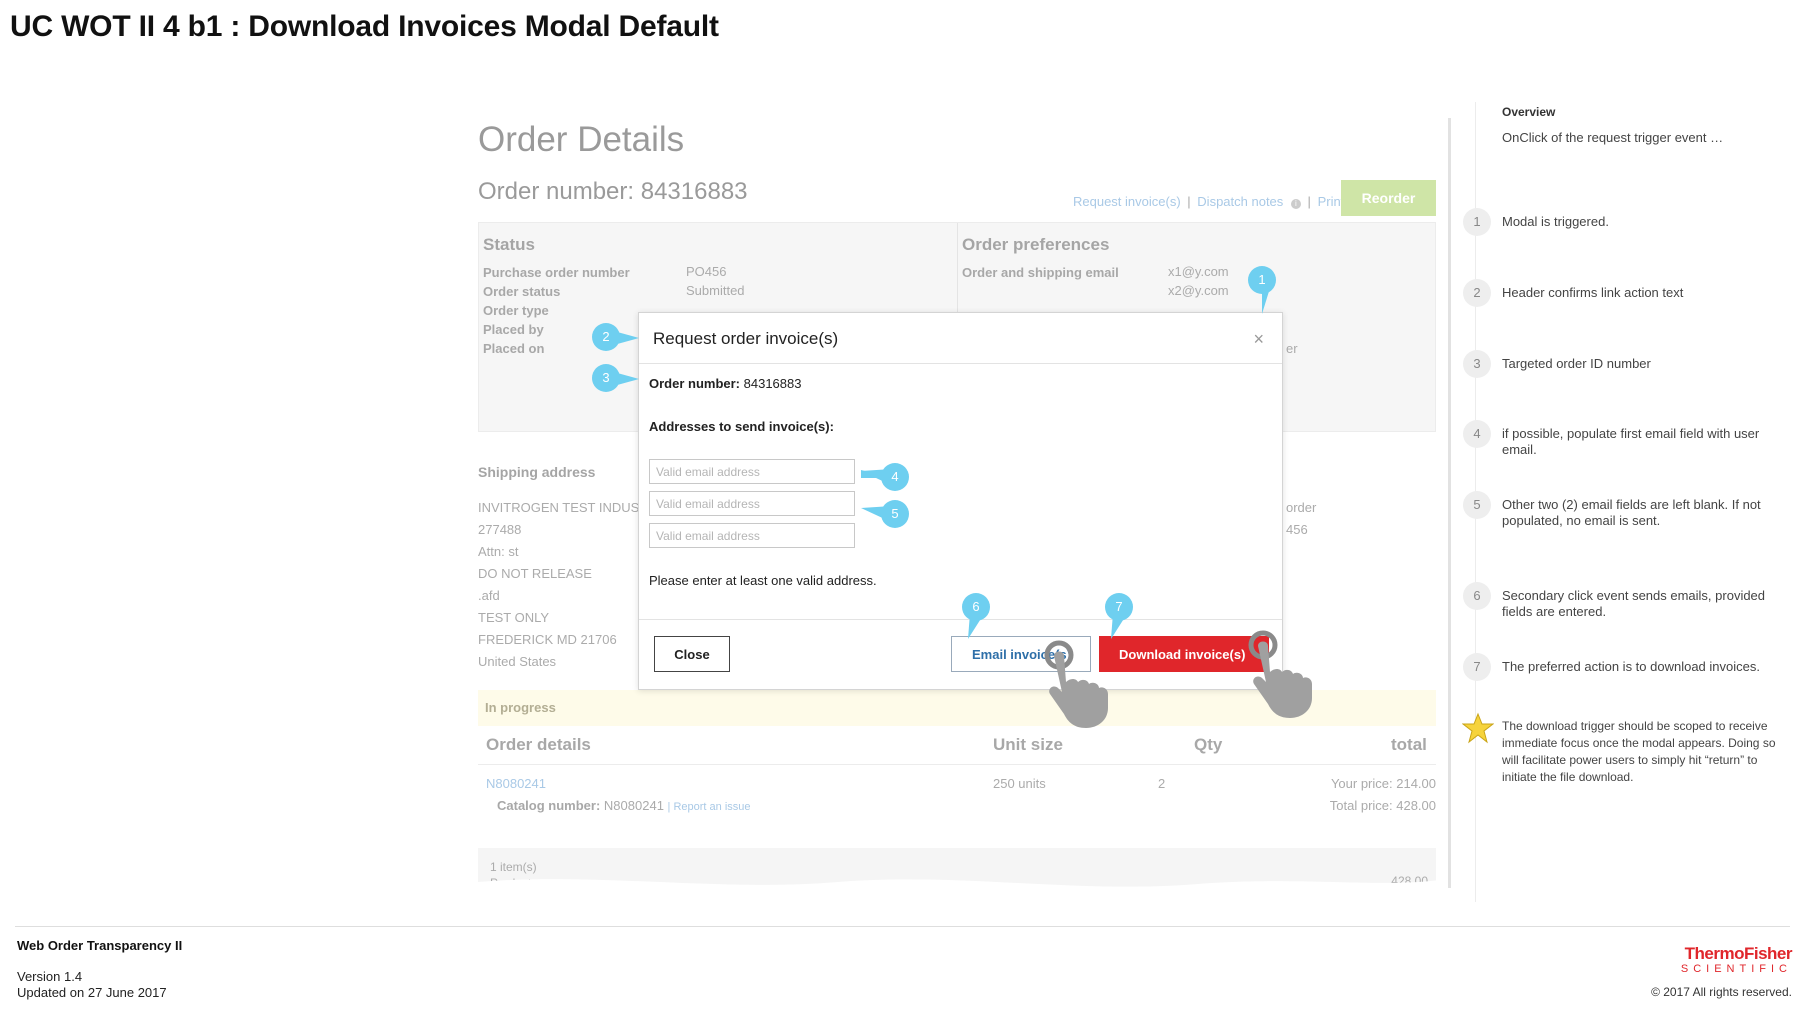 This screenshot has height=1024, width=1800. I want to click on shipping-line: Attn: st, so click(498, 551).